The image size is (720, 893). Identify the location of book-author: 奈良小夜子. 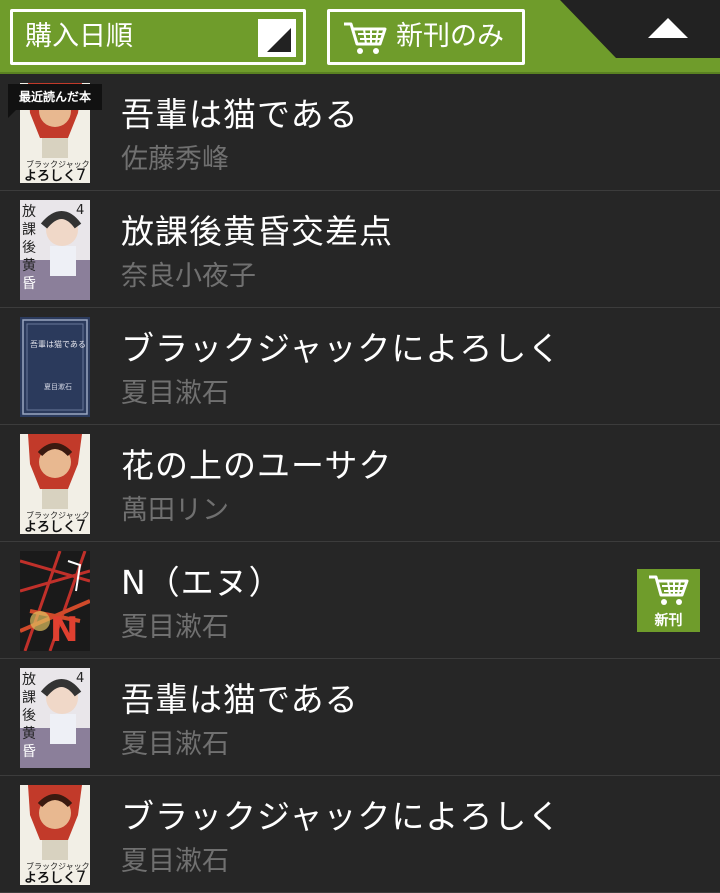
(188, 276).